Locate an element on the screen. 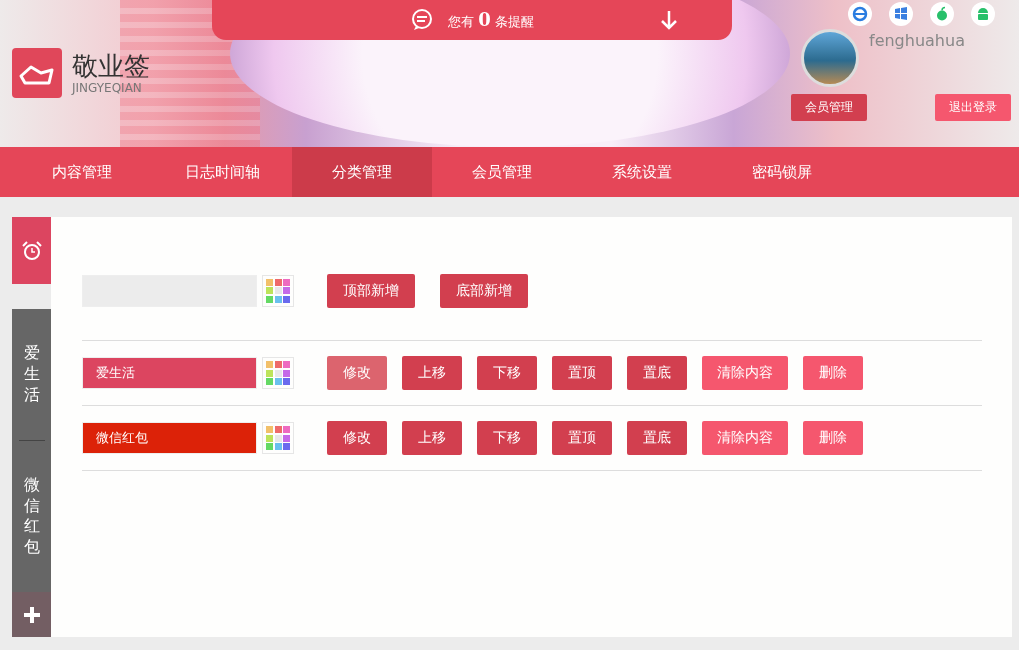 Image resolution: width=1019 pixels, height=650 pixels. logout-button: 退出登录 is located at coordinates (973, 107).